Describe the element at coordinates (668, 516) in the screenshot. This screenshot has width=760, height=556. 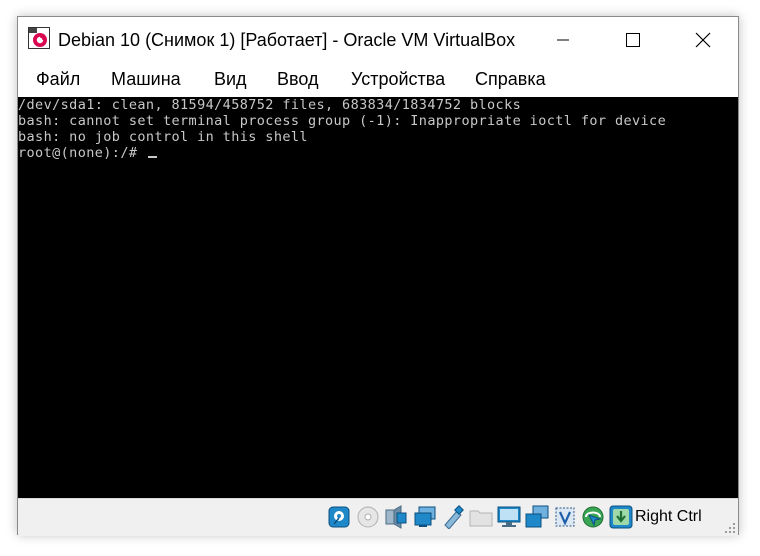
I see `host-key-label: Right Ctrl` at that location.